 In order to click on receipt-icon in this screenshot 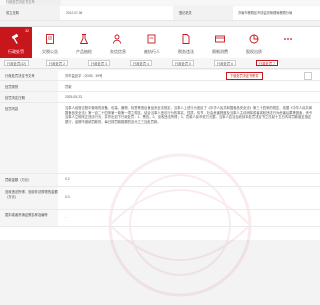, I will do `click(50, 39)`.